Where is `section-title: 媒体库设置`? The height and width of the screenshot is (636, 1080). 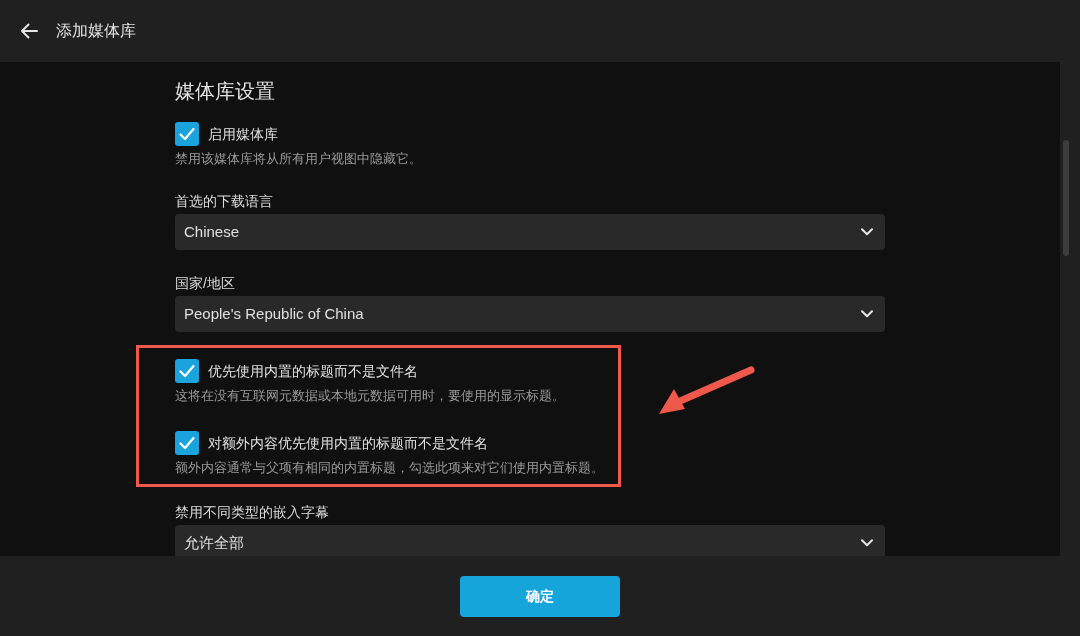
section-title: 媒体库设置 is located at coordinates (225, 91).